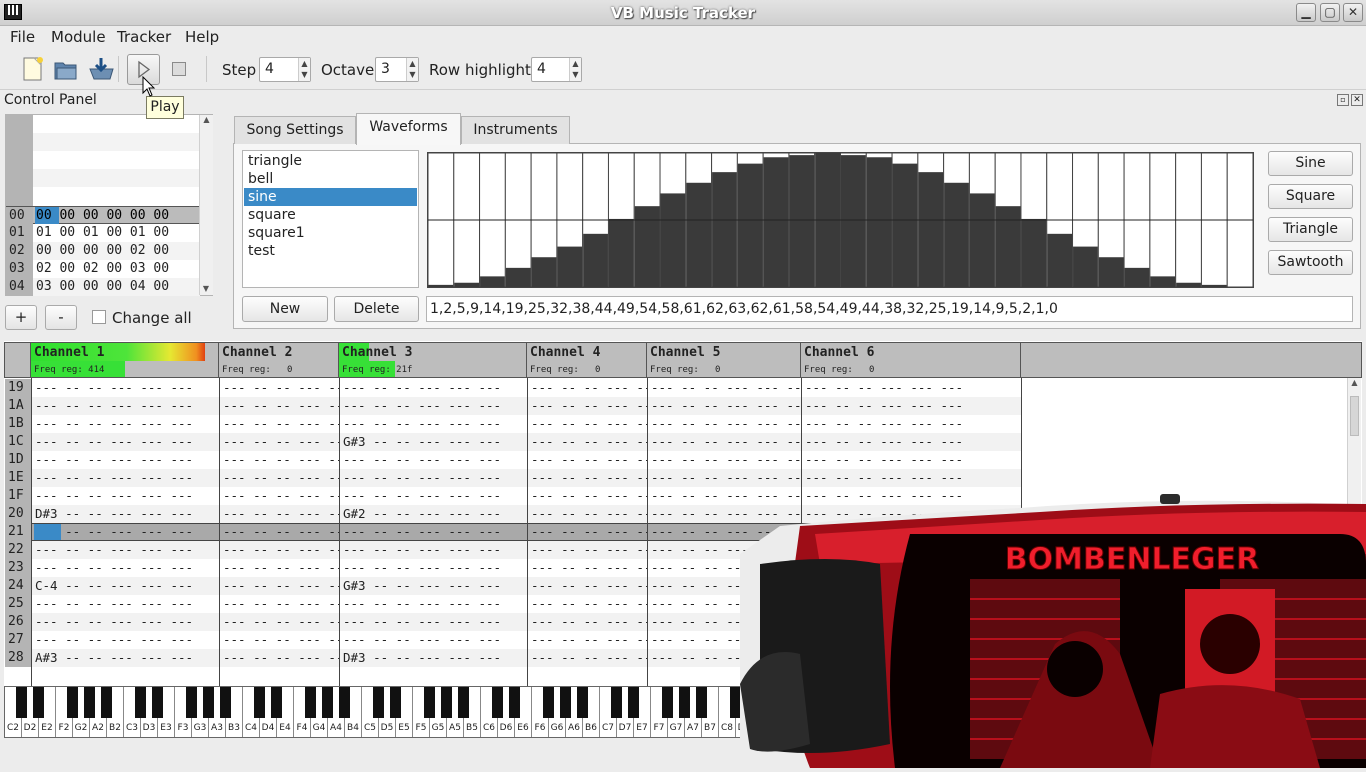 This screenshot has height=772, width=1366. Describe the element at coordinates (330, 233) in the screenshot. I see `waveform-item: square1` at that location.